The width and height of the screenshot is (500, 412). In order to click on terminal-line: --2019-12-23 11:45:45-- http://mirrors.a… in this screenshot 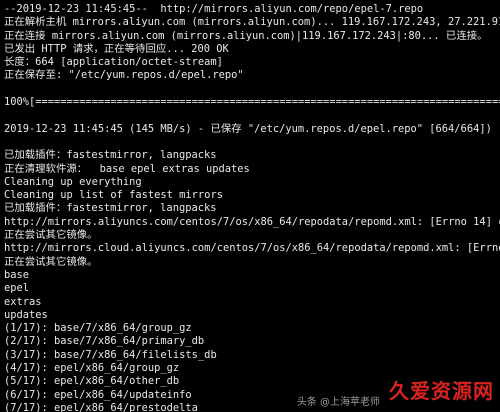, I will do `click(214, 9)`.